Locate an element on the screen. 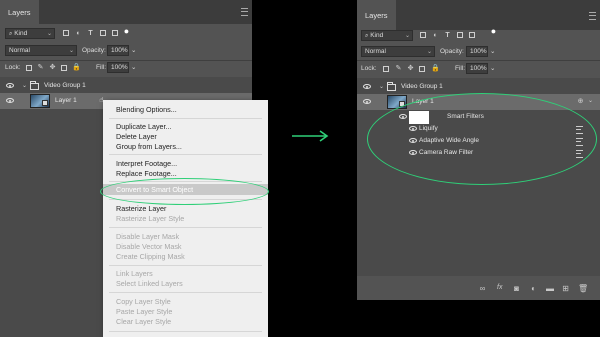  video-layer-icon is located at coordinates (45, 103).